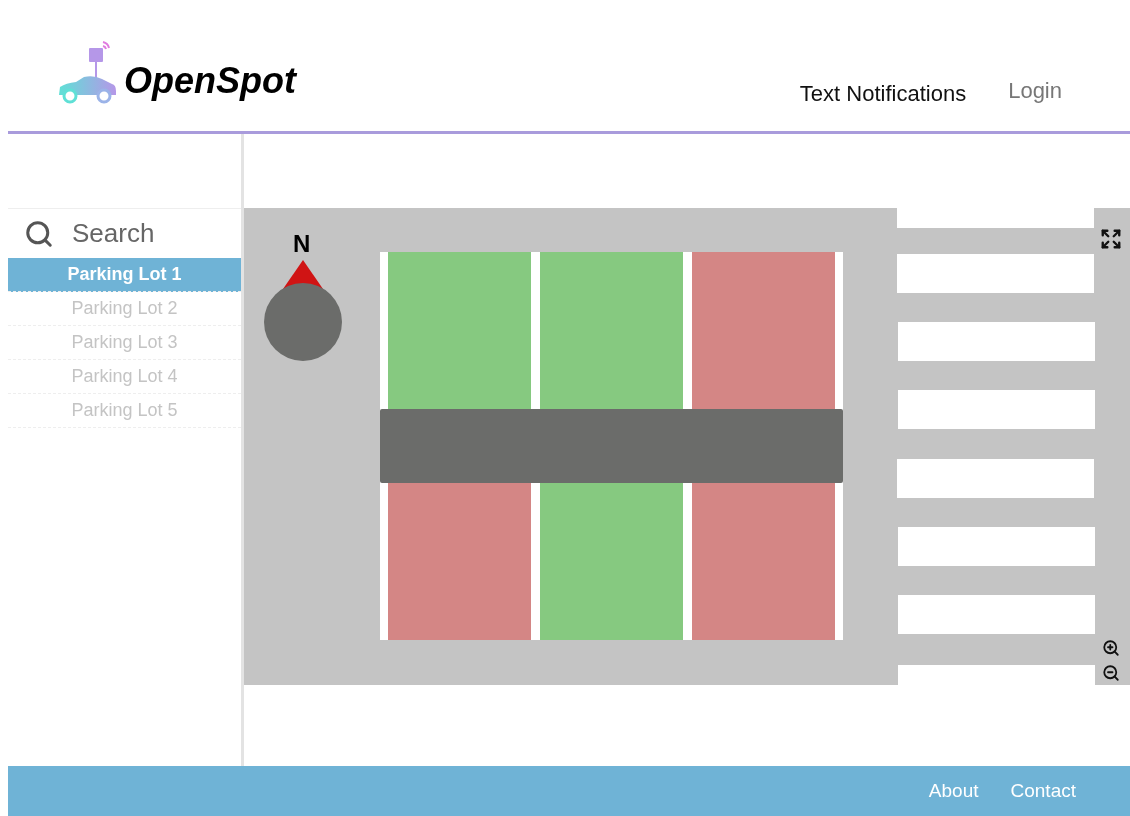  I want to click on fullscreen-button, so click(1111, 239).